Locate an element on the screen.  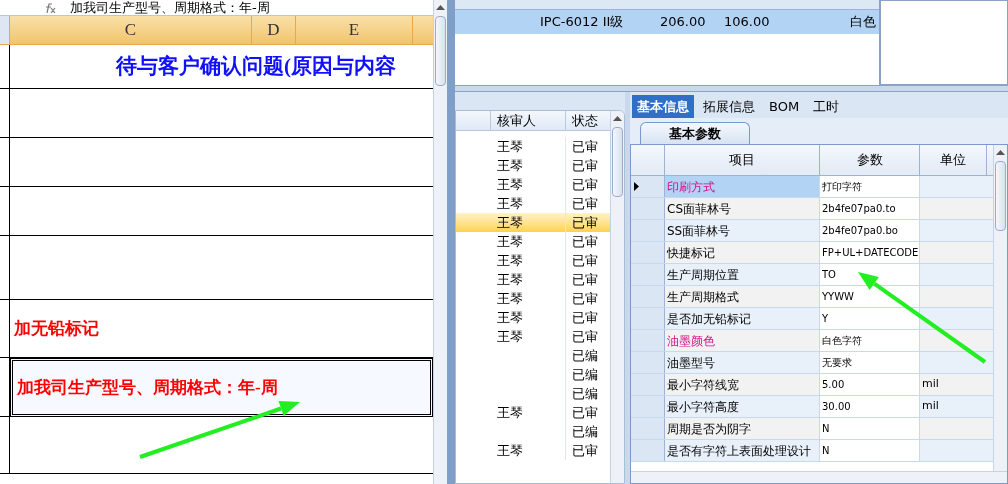
cell-text: 加我司生产型号、周期格式：年-周 is located at coordinates (147, 387).